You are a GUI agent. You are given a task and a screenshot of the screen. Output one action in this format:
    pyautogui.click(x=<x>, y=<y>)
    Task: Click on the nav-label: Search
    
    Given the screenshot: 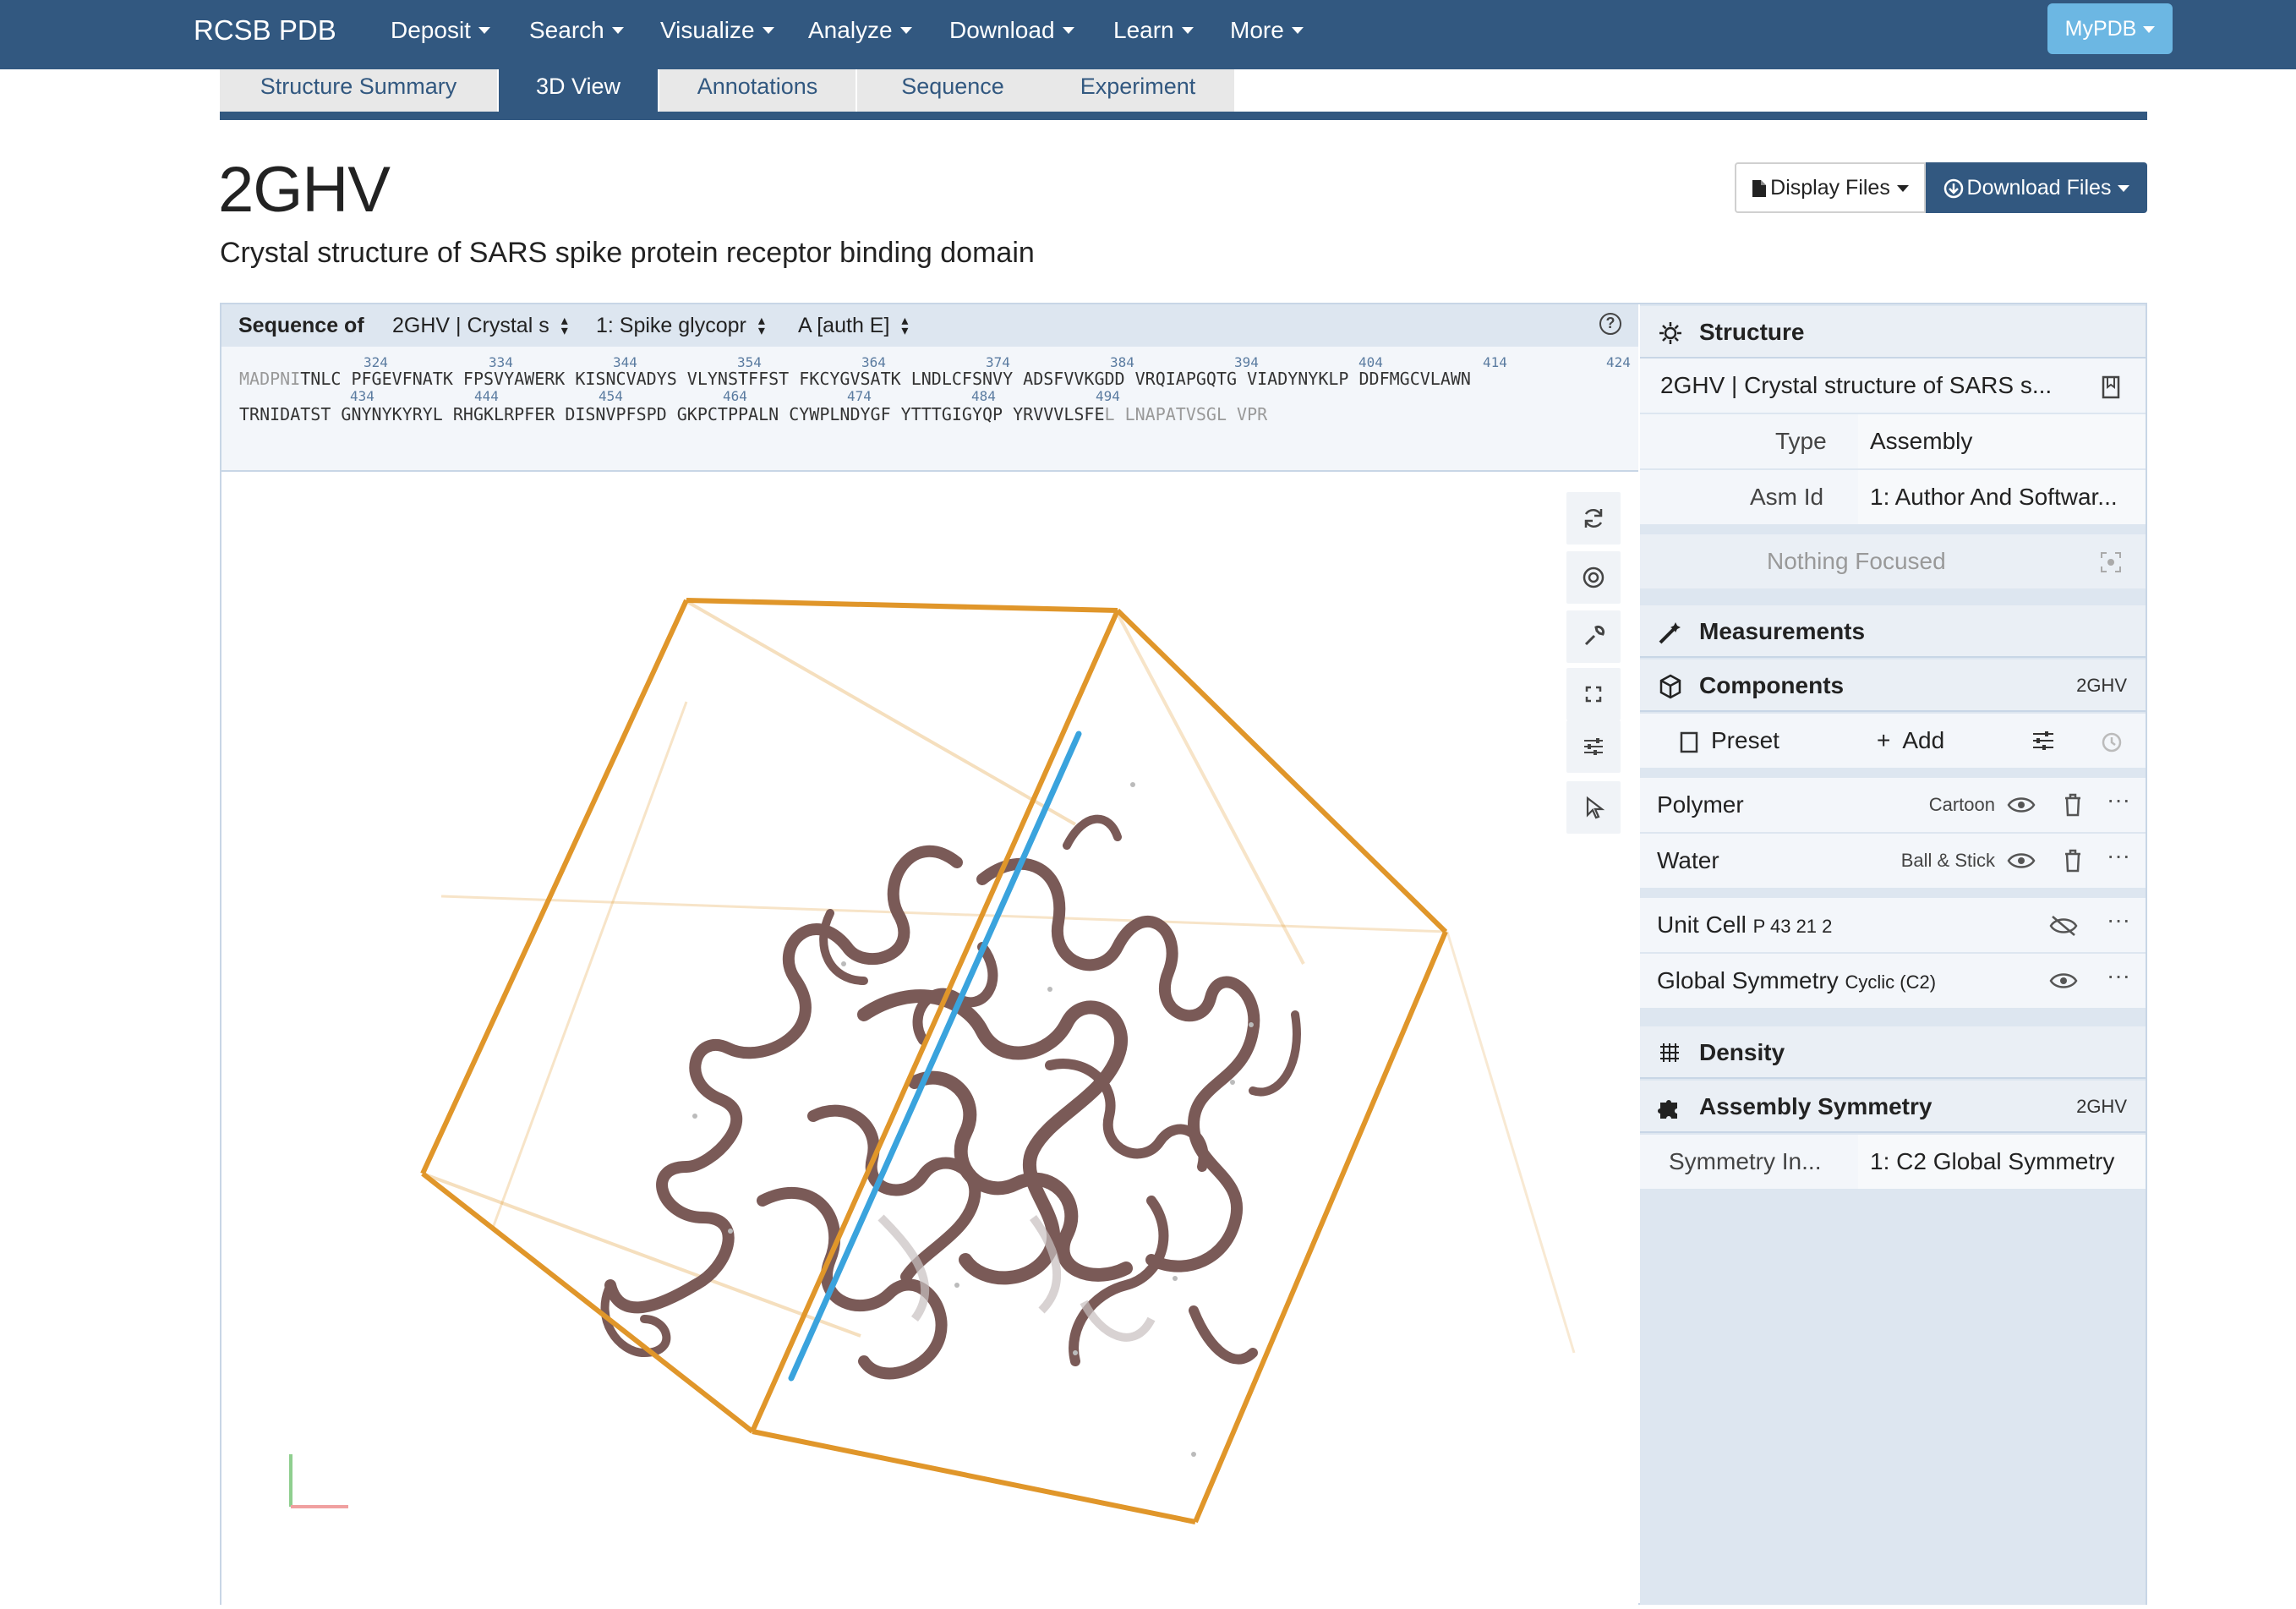 What is the action you would take?
    pyautogui.click(x=566, y=30)
    